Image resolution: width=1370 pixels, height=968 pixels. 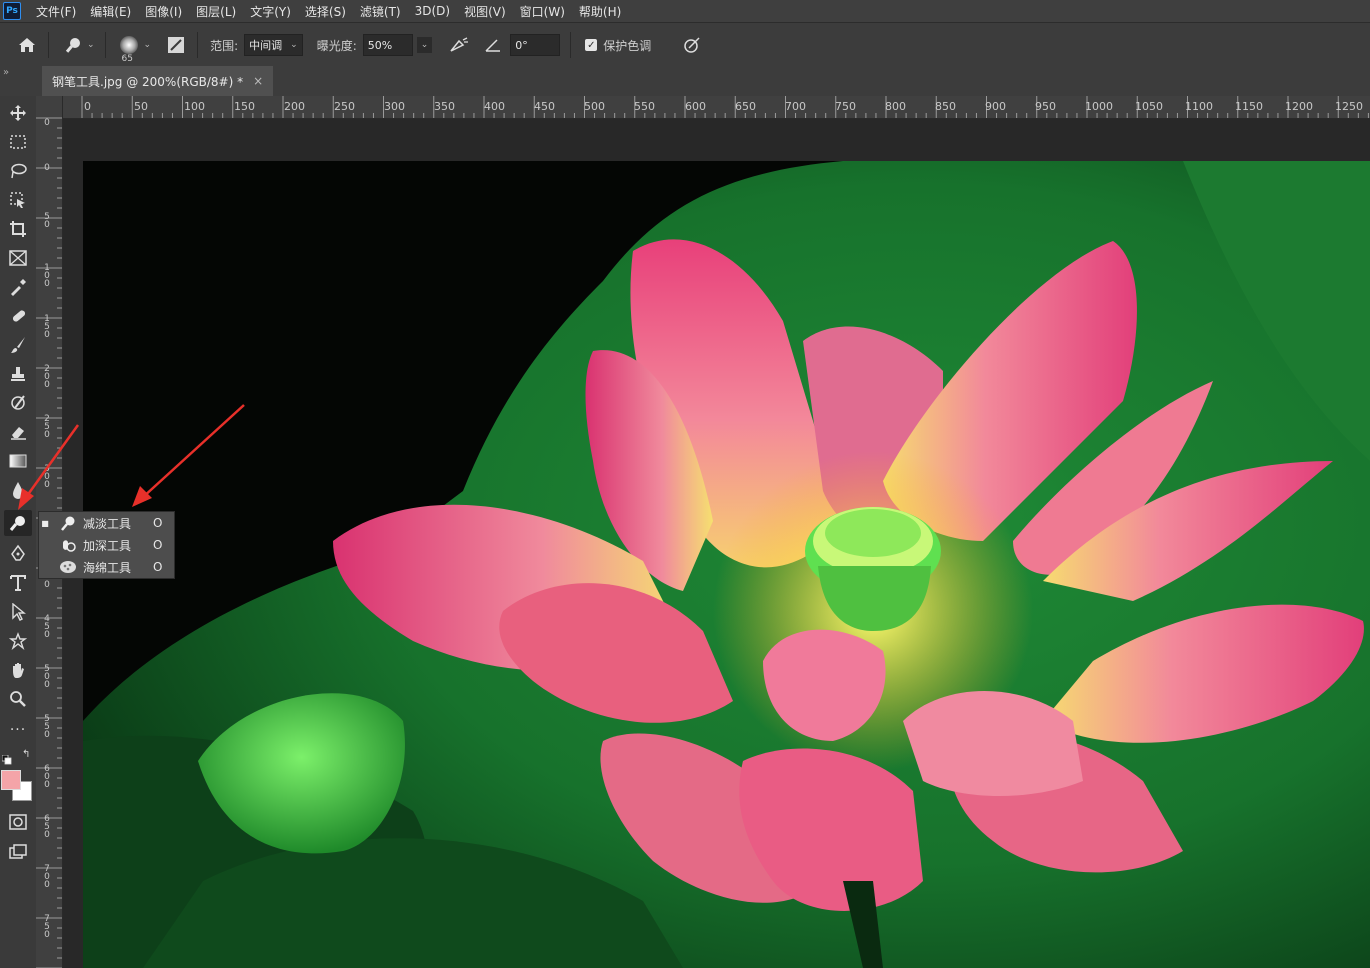 What do you see at coordinates (216, 11) in the screenshot?
I see `menu-layer: 图层(L)` at bounding box center [216, 11].